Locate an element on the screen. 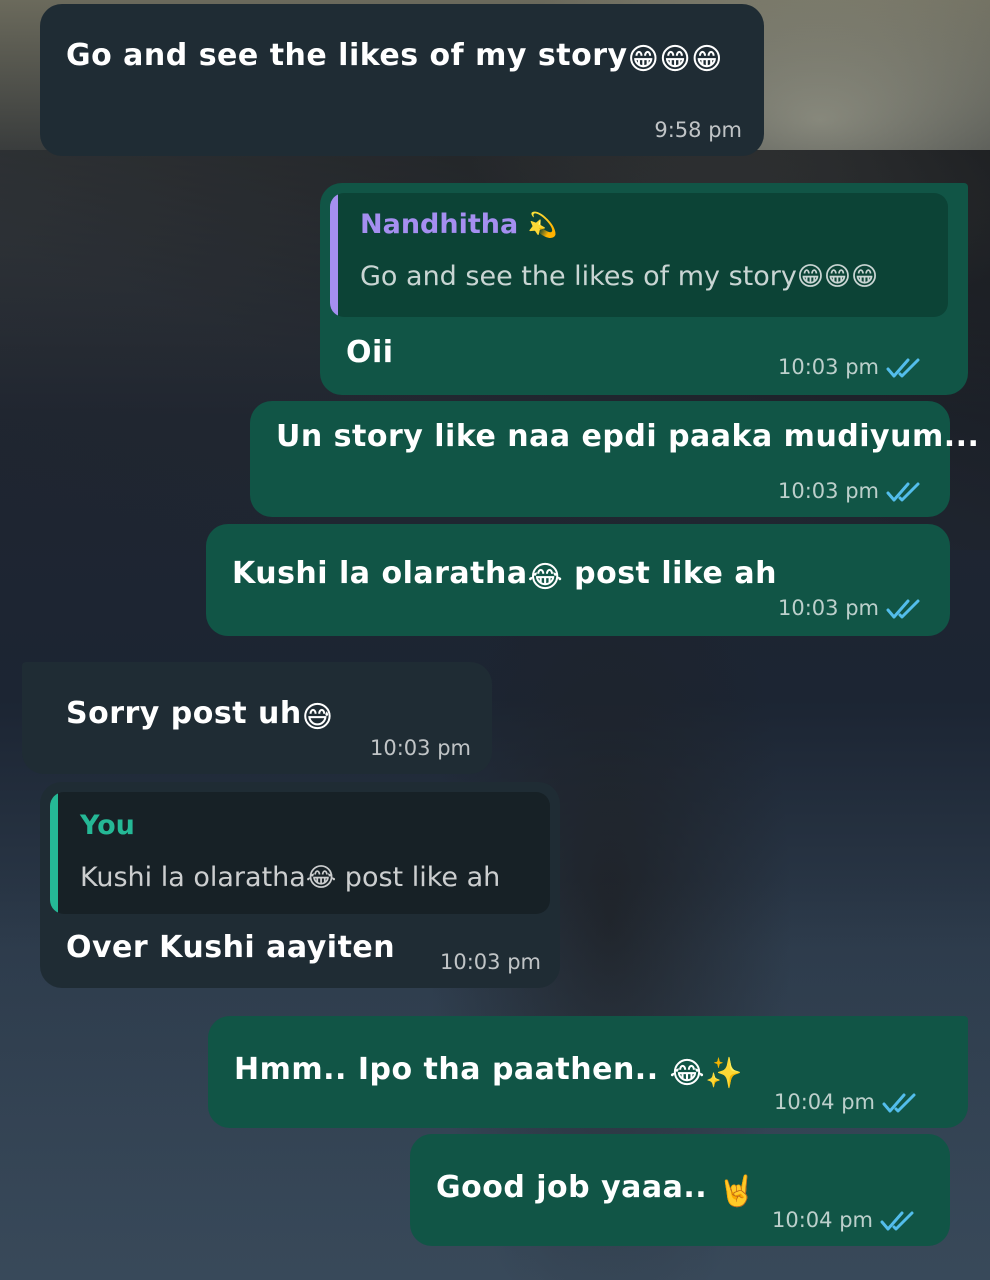 This screenshot has height=1280, width=990. message-text: Go and see the likes of my story😁😁😁 is located at coordinates (394, 57).